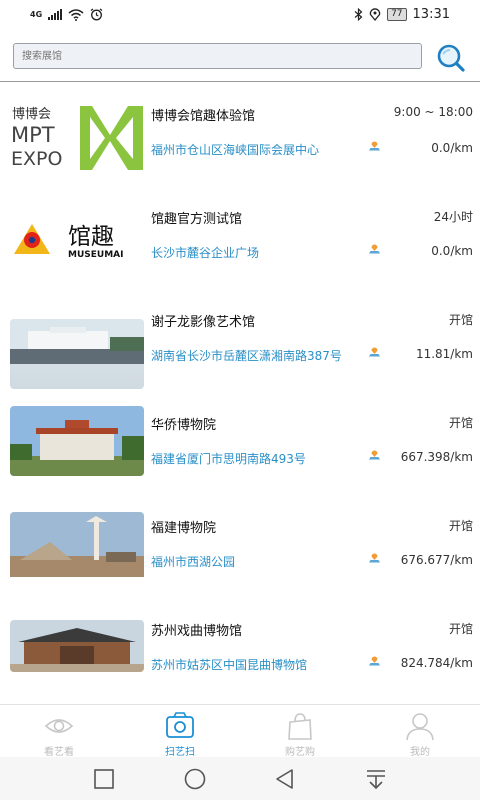  What do you see at coordinates (31, 114) in the screenshot?
I see `logo-line-1: 博博会` at bounding box center [31, 114].